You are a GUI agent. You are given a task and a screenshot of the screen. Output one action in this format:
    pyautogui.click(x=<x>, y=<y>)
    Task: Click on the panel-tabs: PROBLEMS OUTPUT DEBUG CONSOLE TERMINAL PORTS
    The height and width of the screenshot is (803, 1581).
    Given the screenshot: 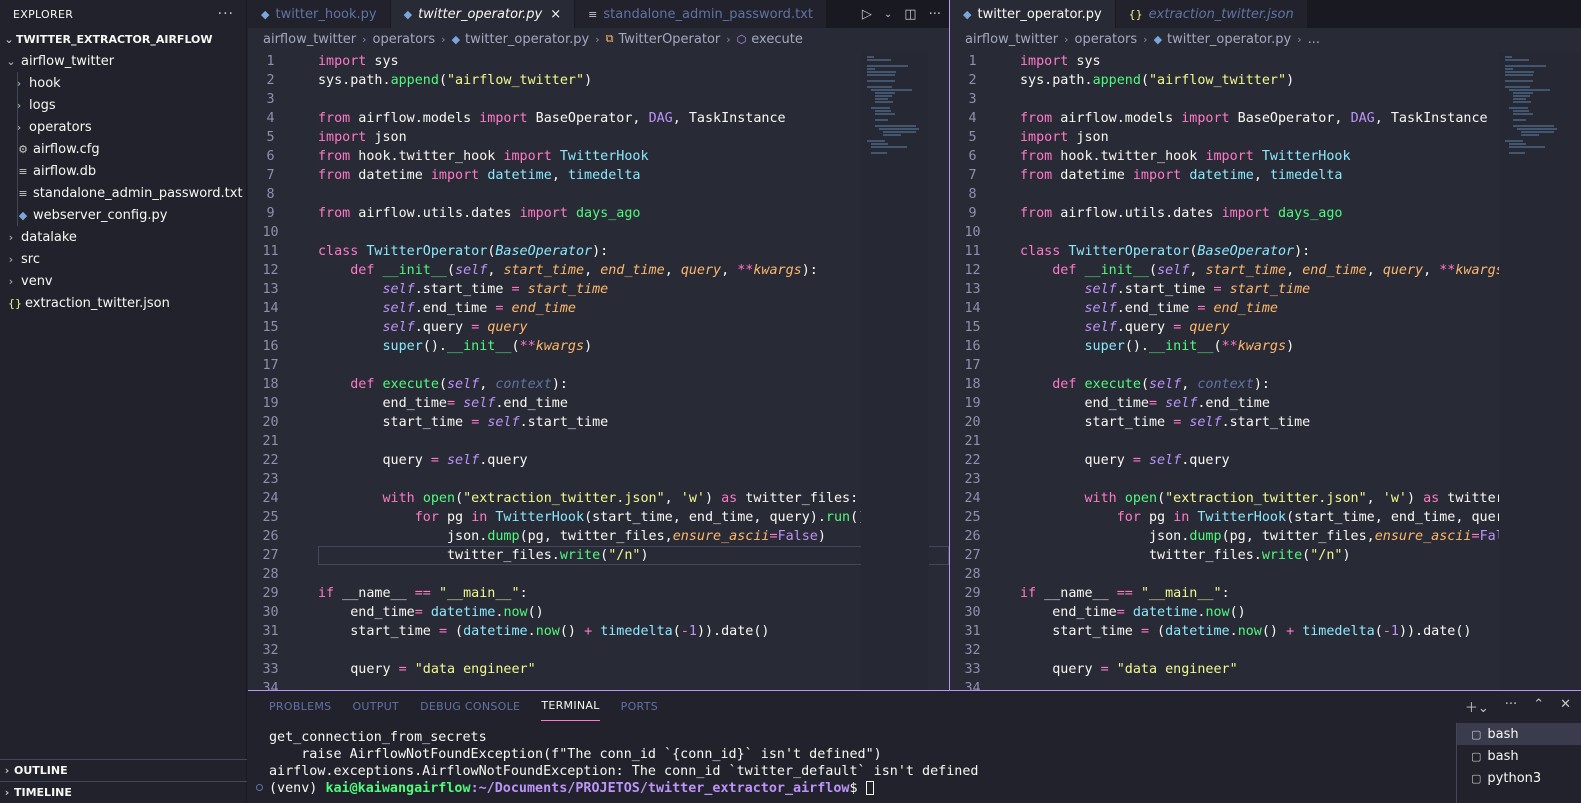 What is the action you would take?
    pyautogui.click(x=914, y=706)
    